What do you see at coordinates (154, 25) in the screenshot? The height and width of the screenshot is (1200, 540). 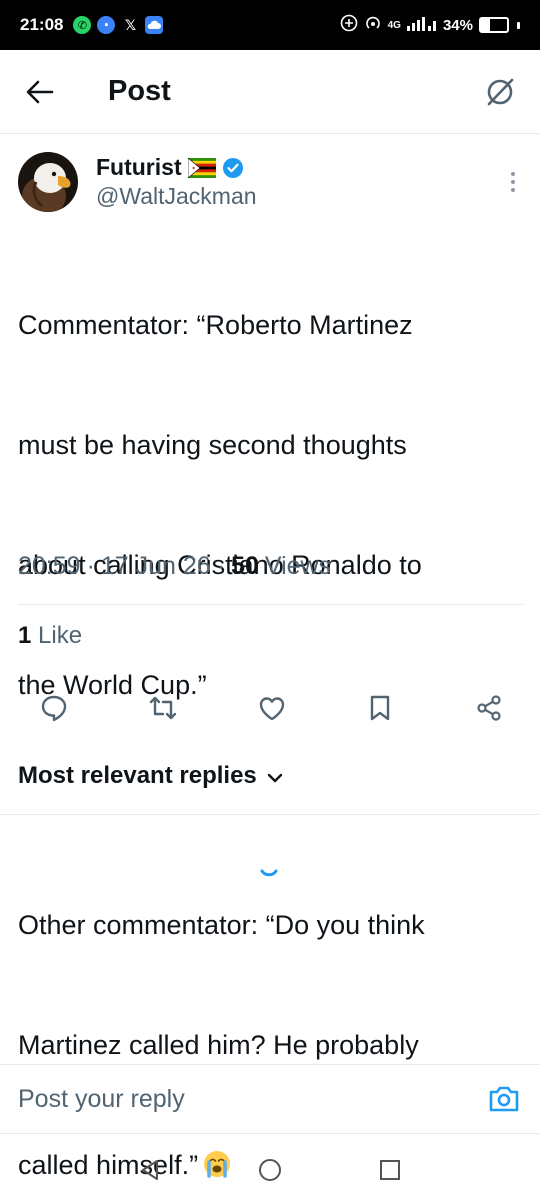 I see `cloud-icon` at bounding box center [154, 25].